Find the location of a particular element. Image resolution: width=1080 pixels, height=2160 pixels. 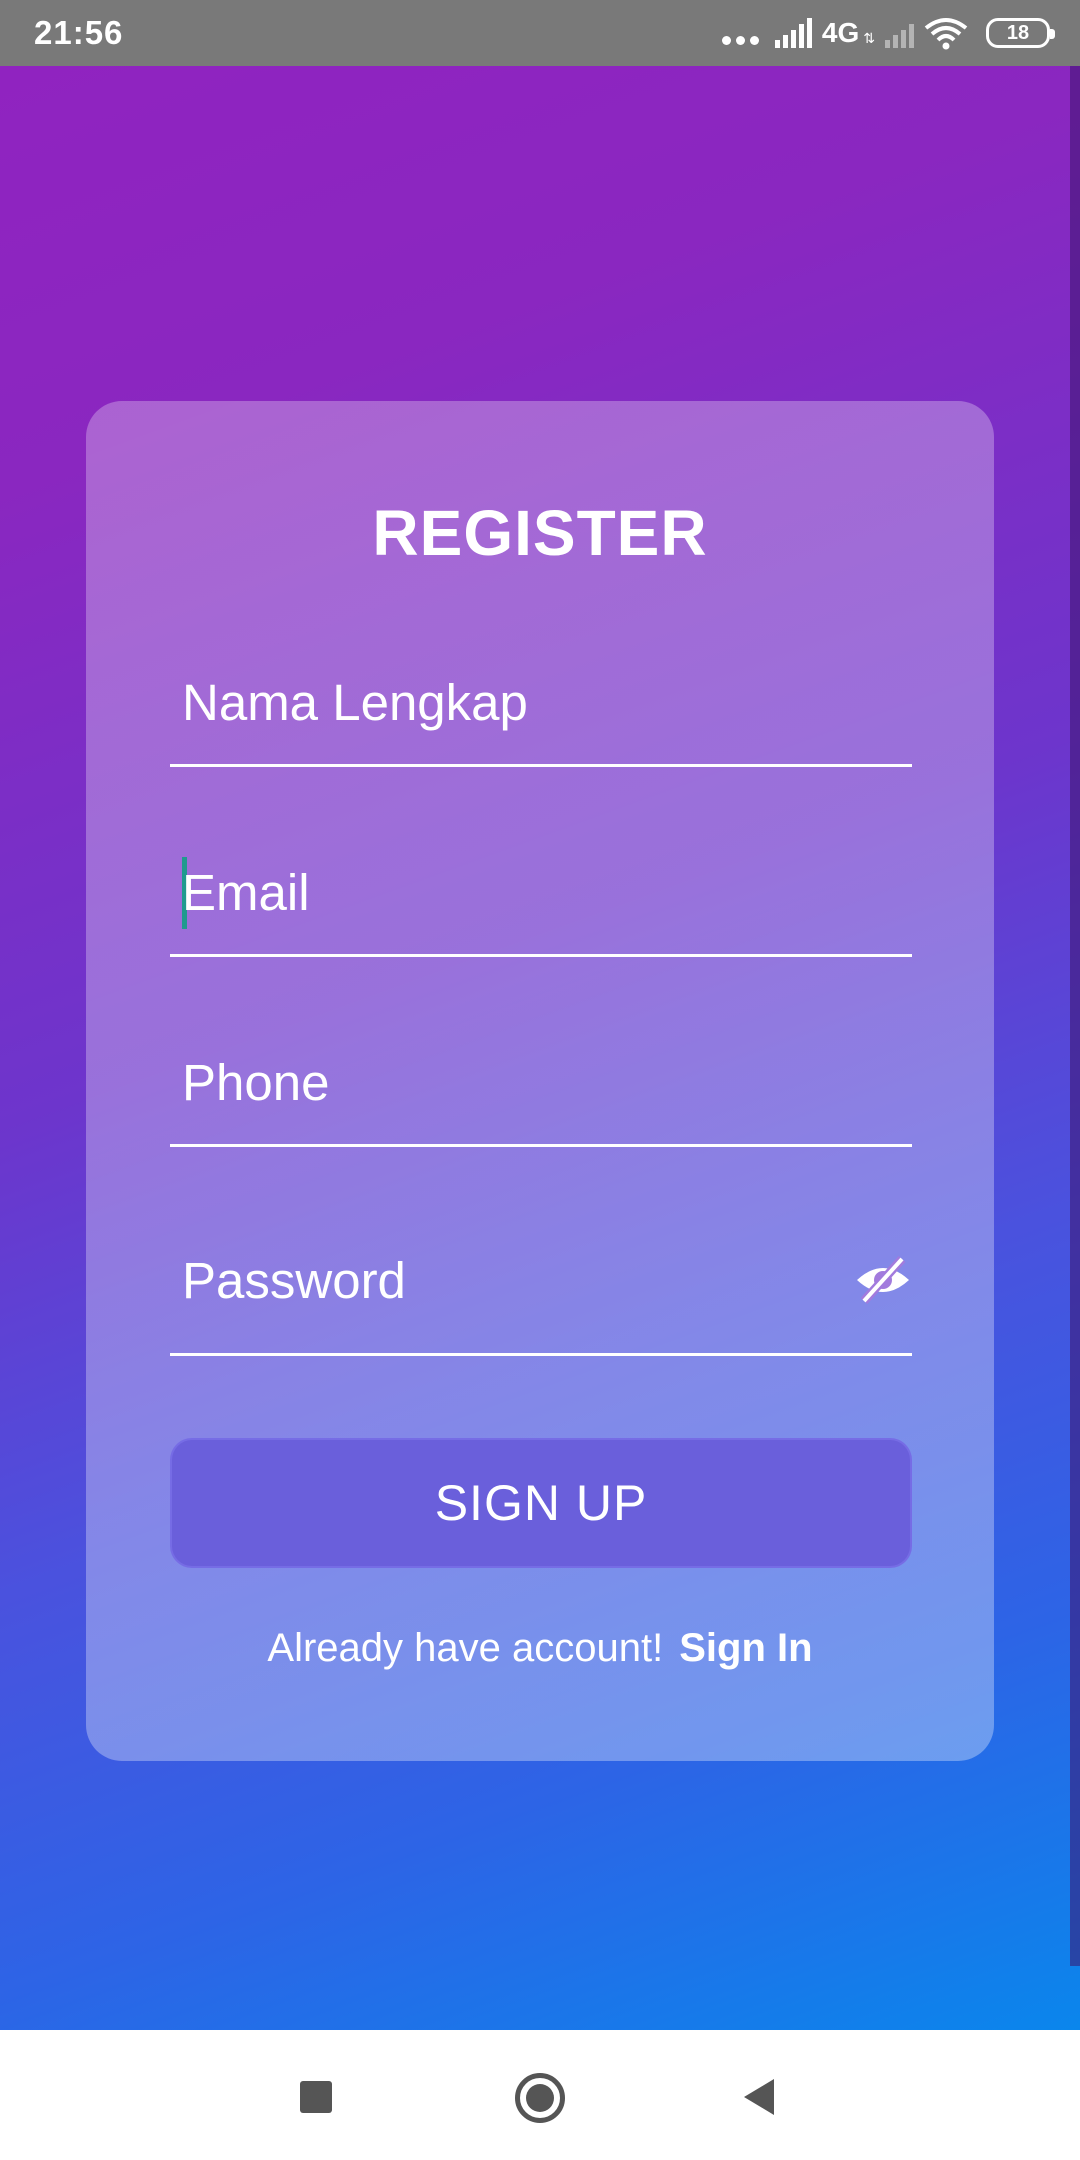

email-underline is located at coordinates (541, 955).